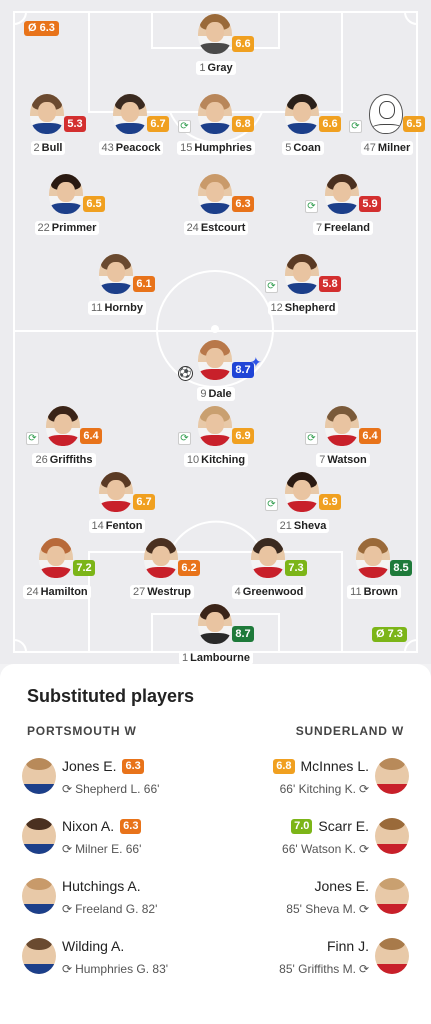 This screenshot has height=1024, width=431. I want to click on player-card: 6.2 27 Westrup, so click(162, 570).